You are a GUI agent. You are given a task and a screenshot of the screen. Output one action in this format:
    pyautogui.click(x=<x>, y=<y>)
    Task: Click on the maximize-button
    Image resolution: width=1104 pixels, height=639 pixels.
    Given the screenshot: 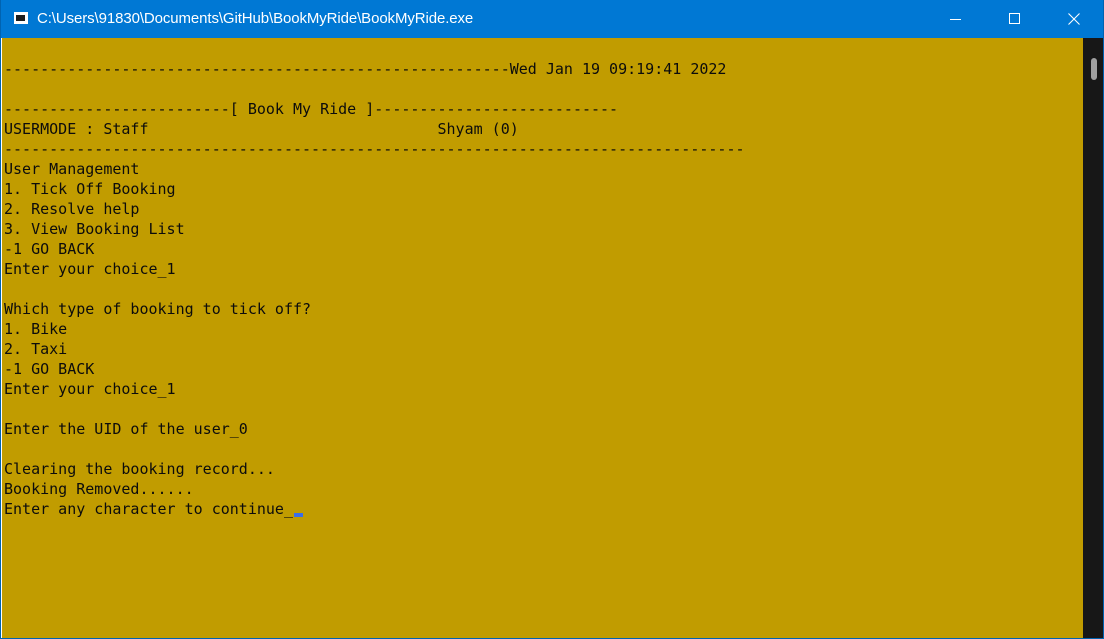 What is the action you would take?
    pyautogui.click(x=1014, y=19)
    